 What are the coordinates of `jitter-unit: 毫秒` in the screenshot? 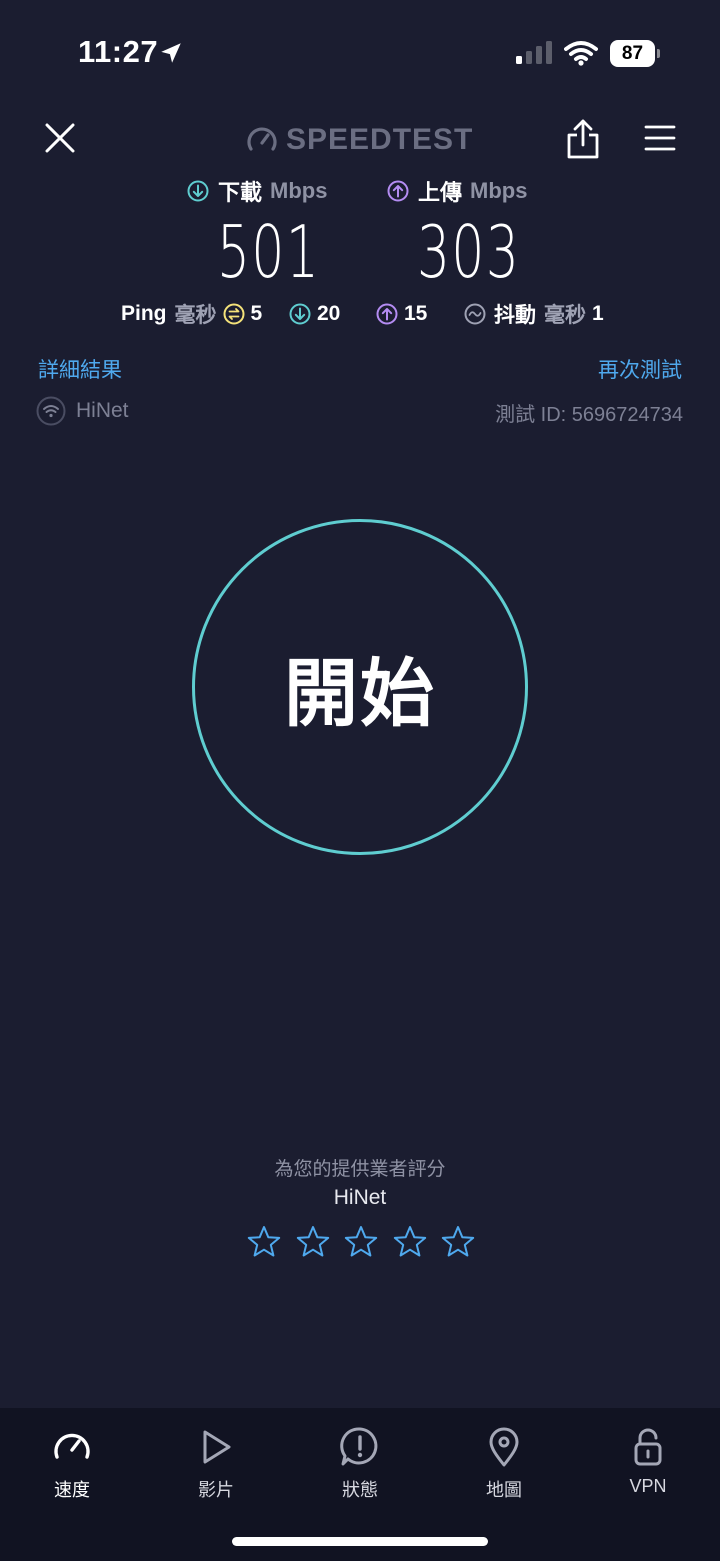 It's located at (565, 315).